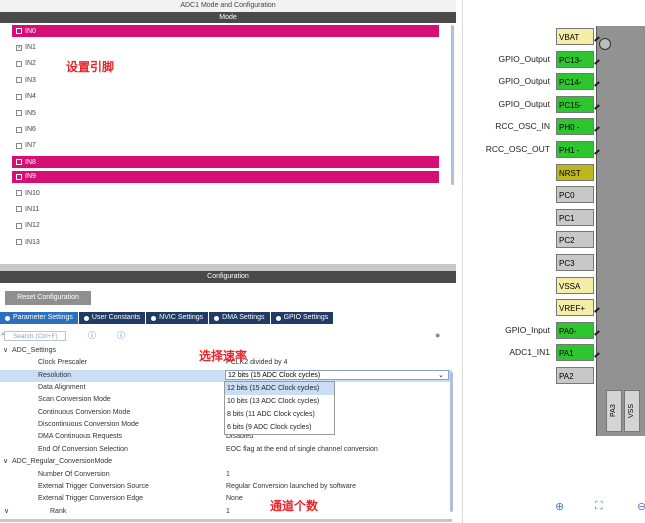 Image resolution: width=645 pixels, height=523 pixels. What do you see at coordinates (228, 146) in the screenshot?
I see `channel-item: IN7` at bounding box center [228, 146].